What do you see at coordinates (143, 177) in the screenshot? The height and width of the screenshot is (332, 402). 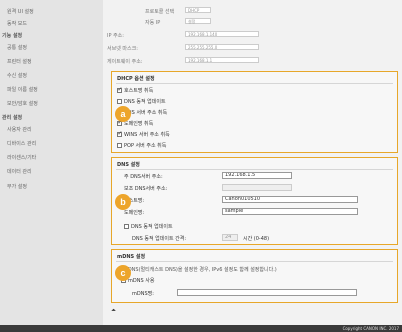 I see `primary-dns-label: 주 DNS서버 주소:` at bounding box center [143, 177].